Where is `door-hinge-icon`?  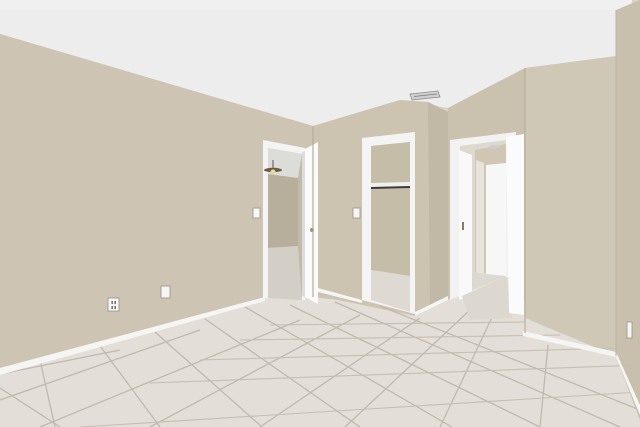 door-hinge-icon is located at coordinates (463, 226).